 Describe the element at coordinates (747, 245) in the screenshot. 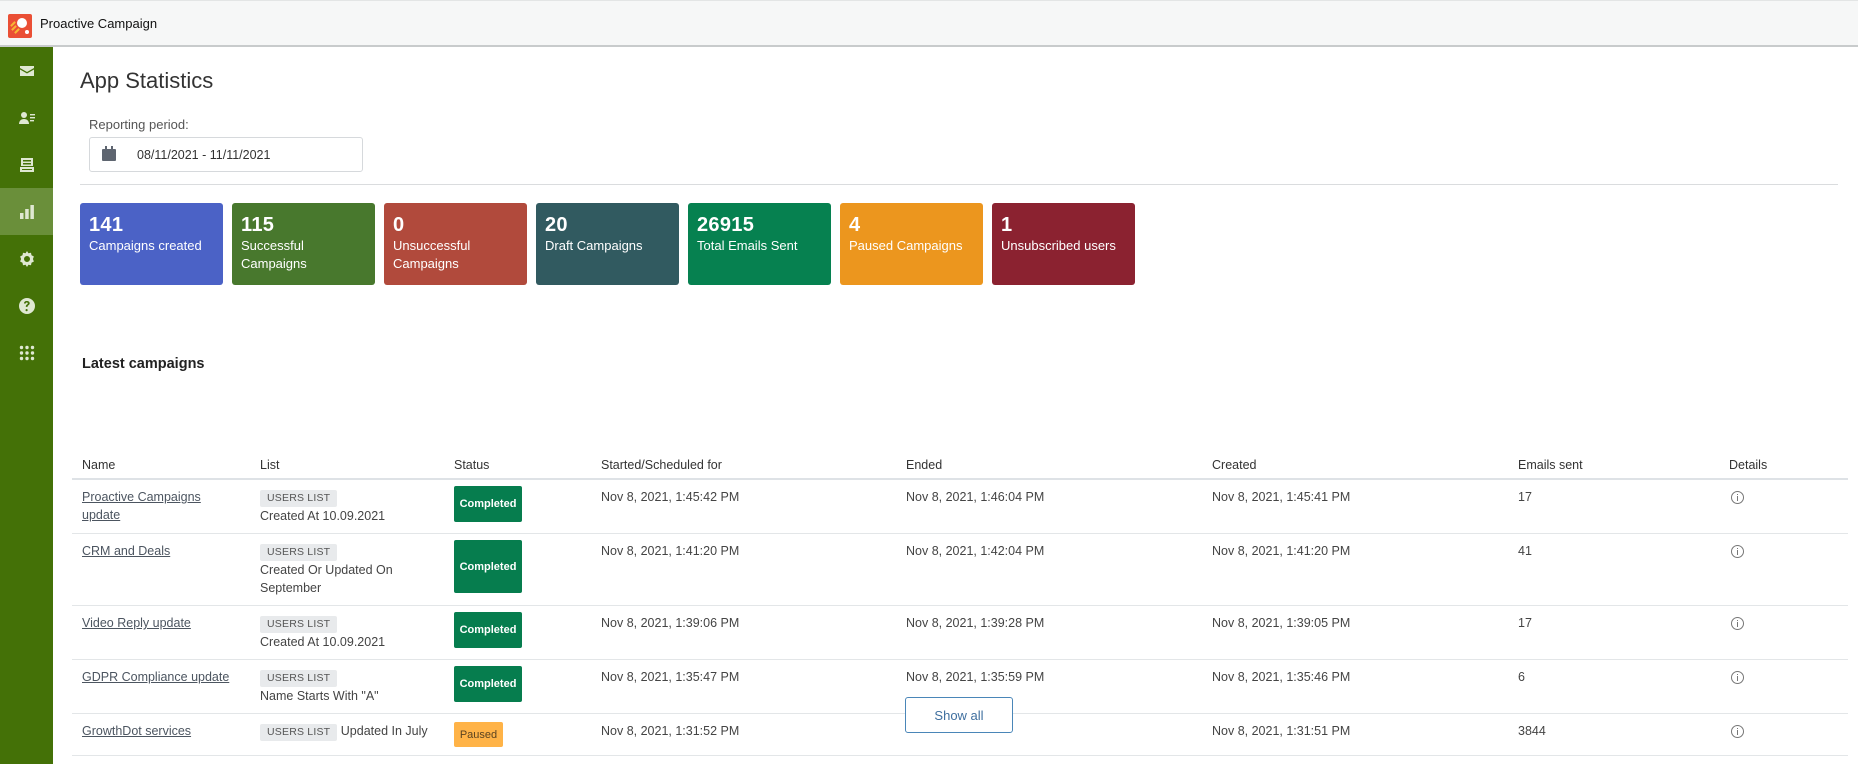

I see `stat-label: Total Emails Sent` at that location.